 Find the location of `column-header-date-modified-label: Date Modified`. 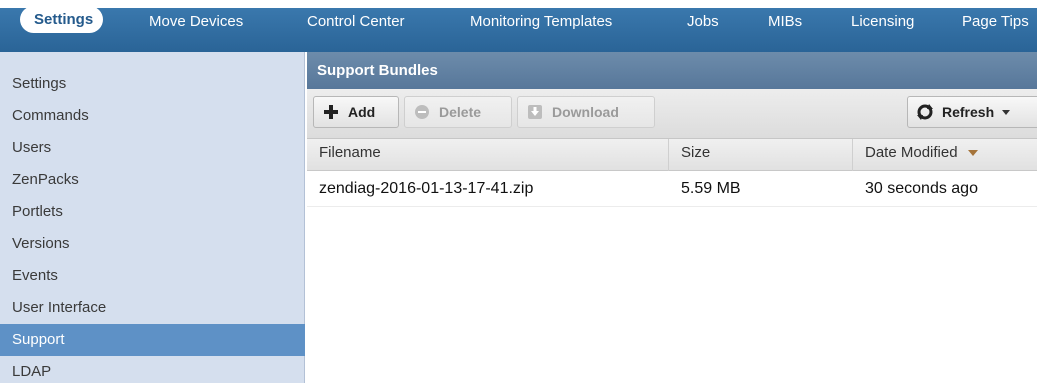

column-header-date-modified-label: Date Modified is located at coordinates (911, 152).